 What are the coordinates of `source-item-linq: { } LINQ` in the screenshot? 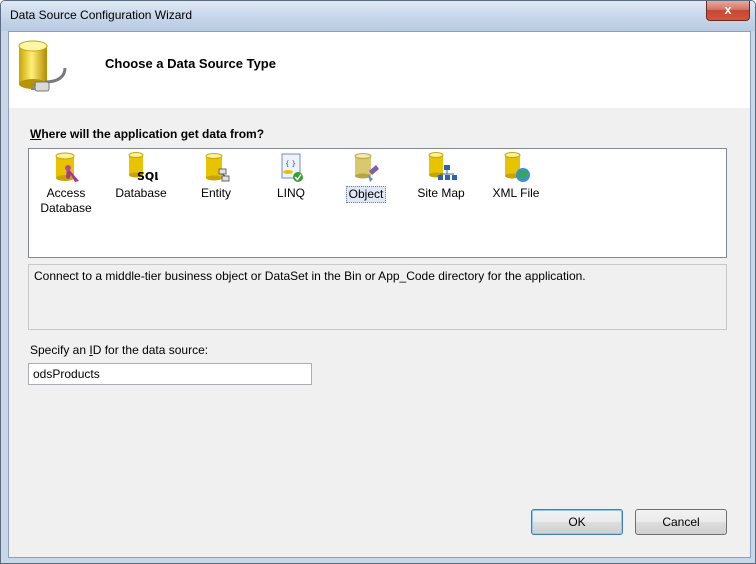 It's located at (291, 176).